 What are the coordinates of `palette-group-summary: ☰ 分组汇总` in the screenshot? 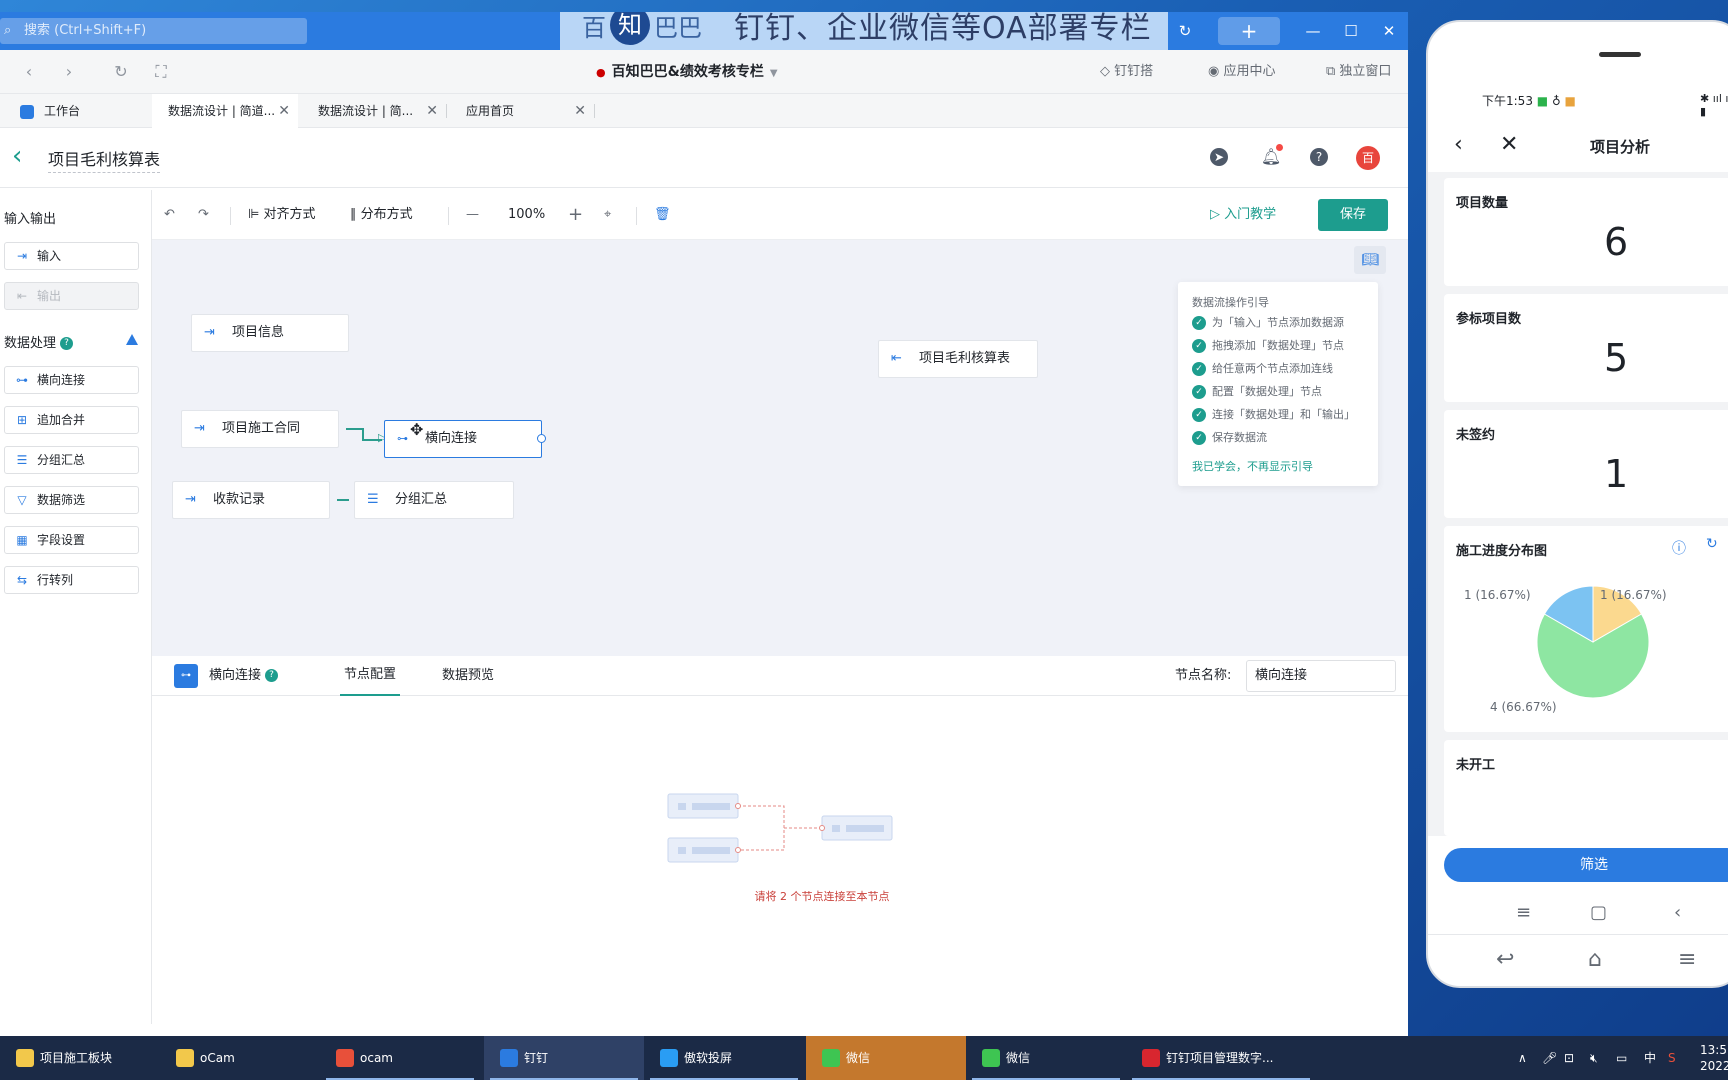 It's located at (71, 460).